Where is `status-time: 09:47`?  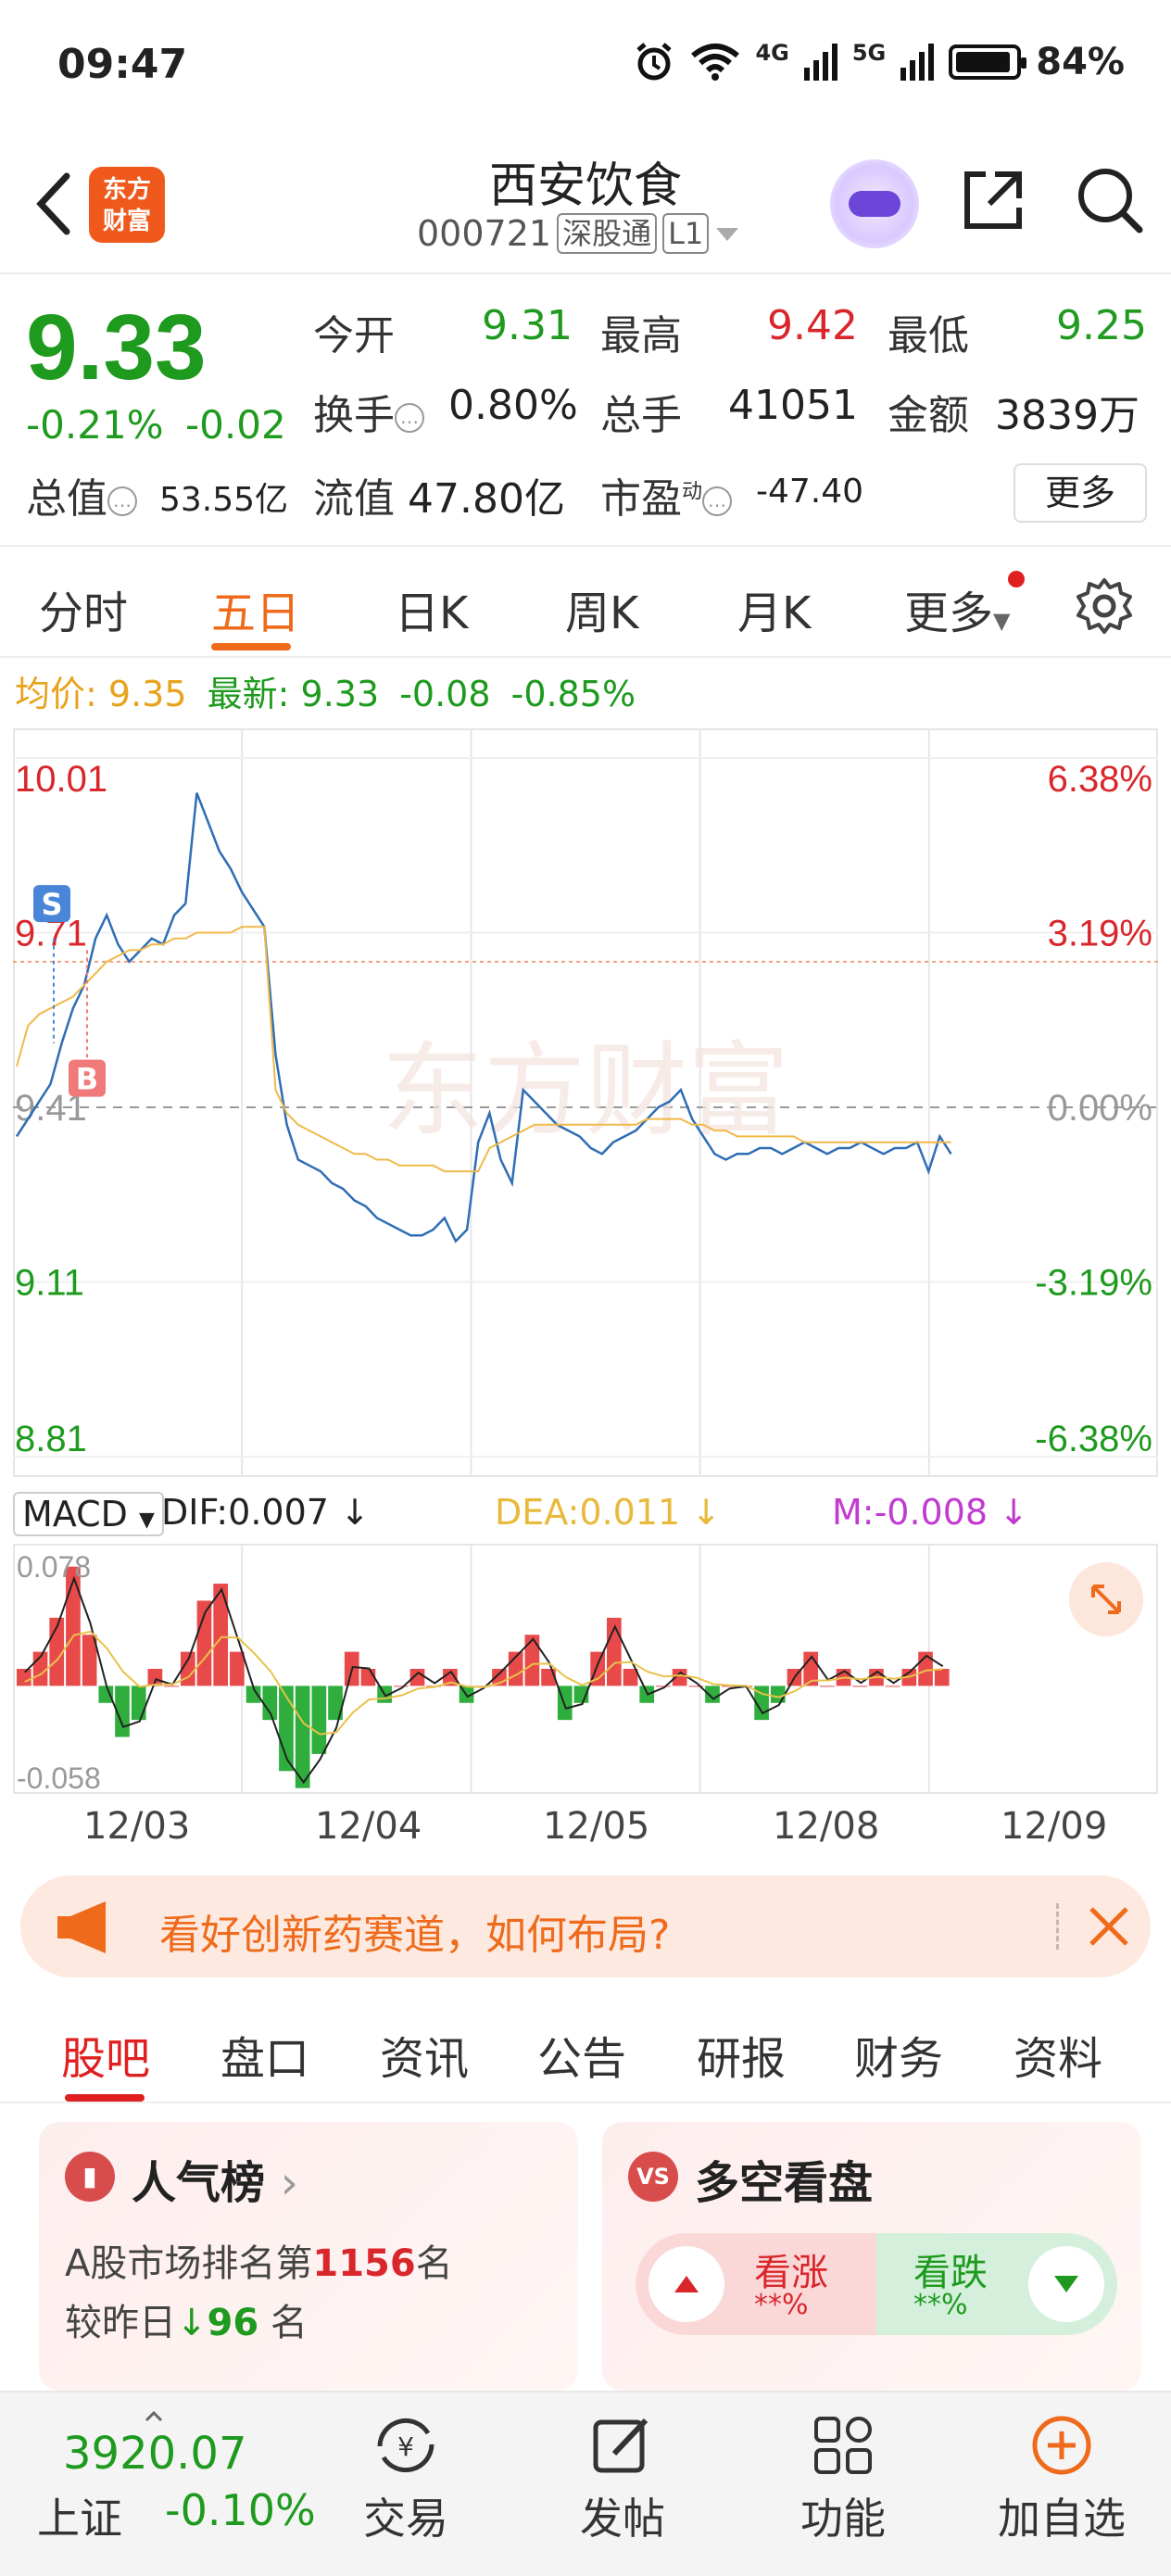
status-time: 09:47 is located at coordinates (122, 64).